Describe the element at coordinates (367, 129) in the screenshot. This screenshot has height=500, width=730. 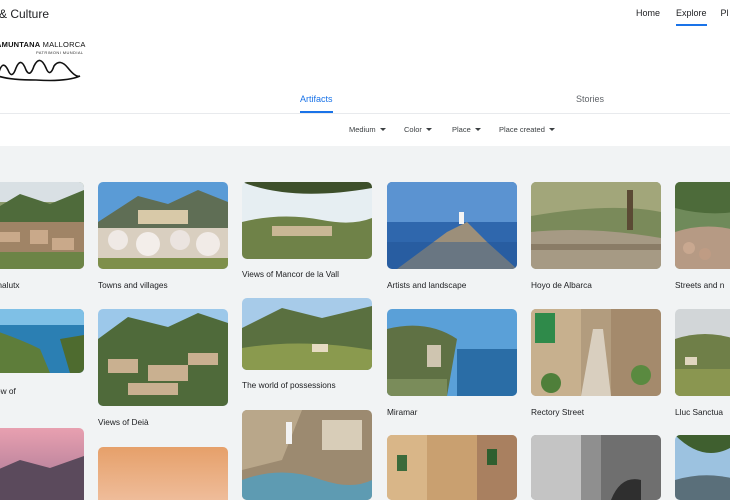
I see `filter-medium: Medium` at that location.